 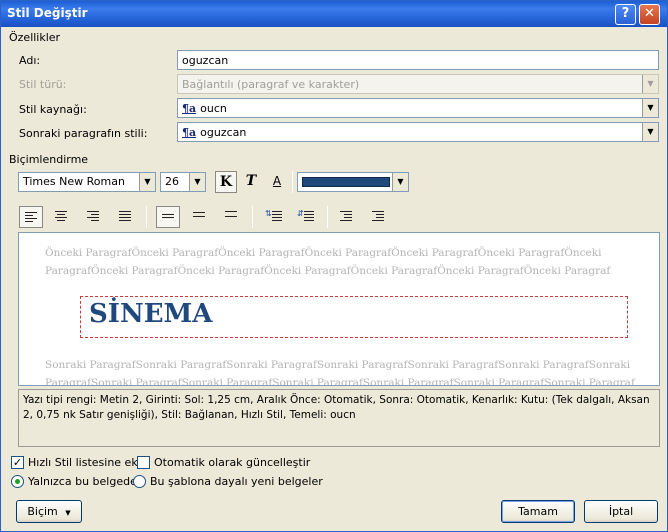 What do you see at coordinates (418, 60) in the screenshot?
I see `name-input: oguzcan` at bounding box center [418, 60].